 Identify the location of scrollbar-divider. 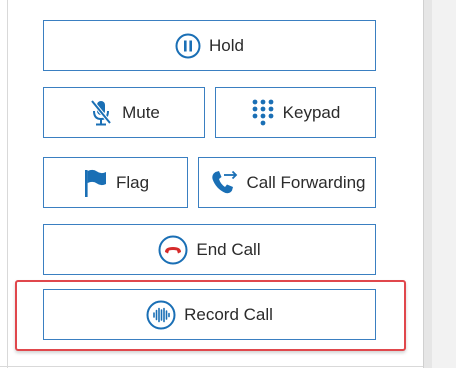
(427, 184).